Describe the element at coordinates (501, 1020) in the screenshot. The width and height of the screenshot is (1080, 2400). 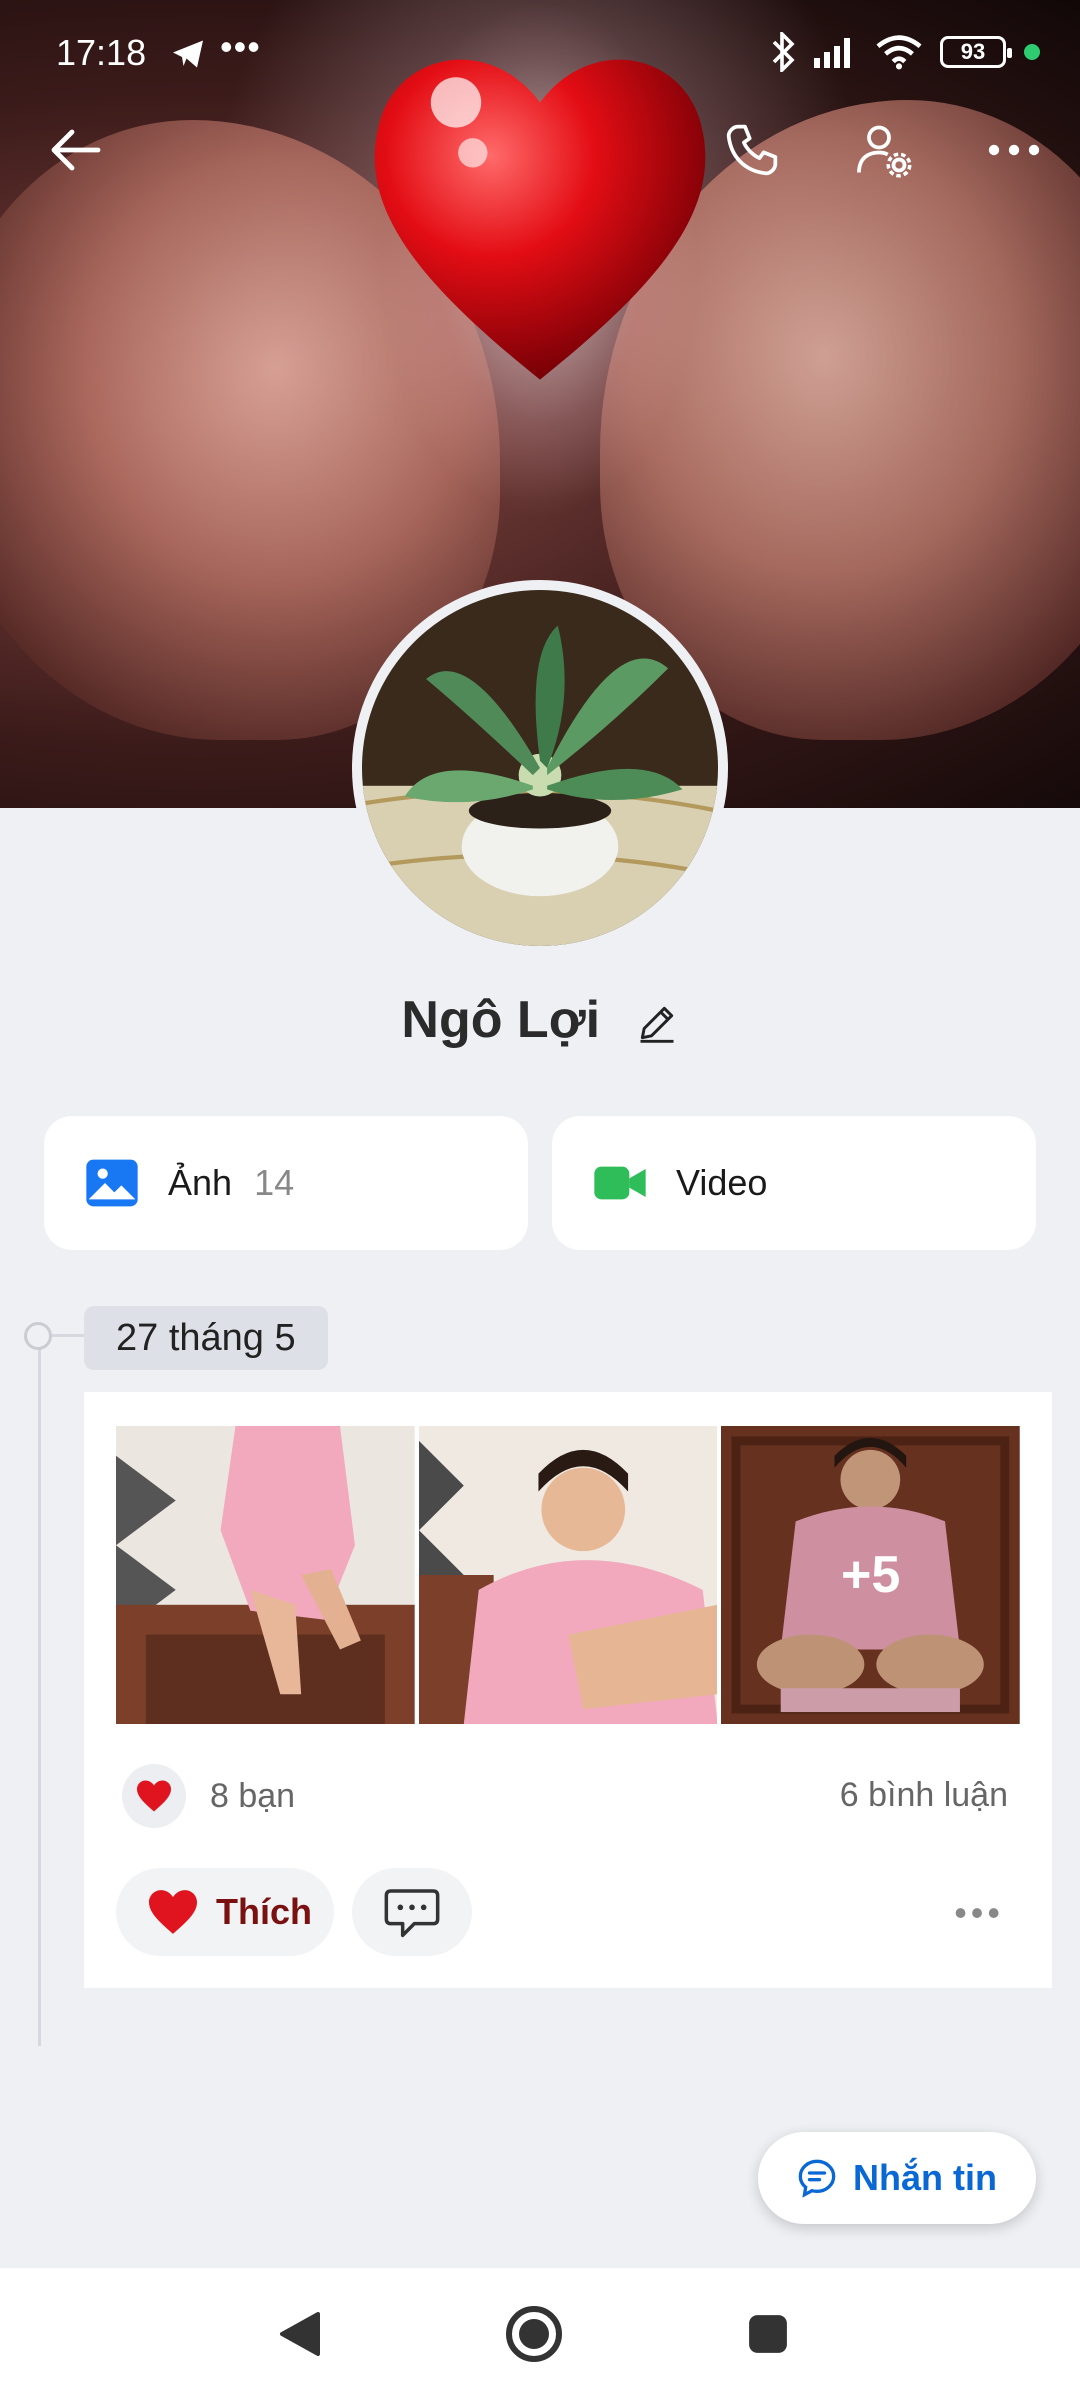
I see `profile-name: Ngô Lợi` at that location.